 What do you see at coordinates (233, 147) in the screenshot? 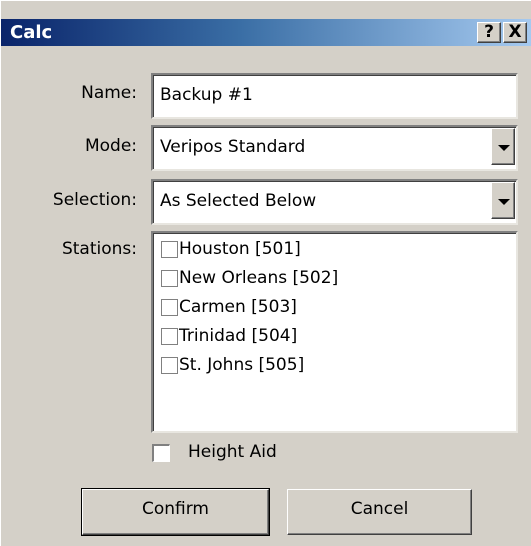
I see `mode-select-value: Veripos Standard` at bounding box center [233, 147].